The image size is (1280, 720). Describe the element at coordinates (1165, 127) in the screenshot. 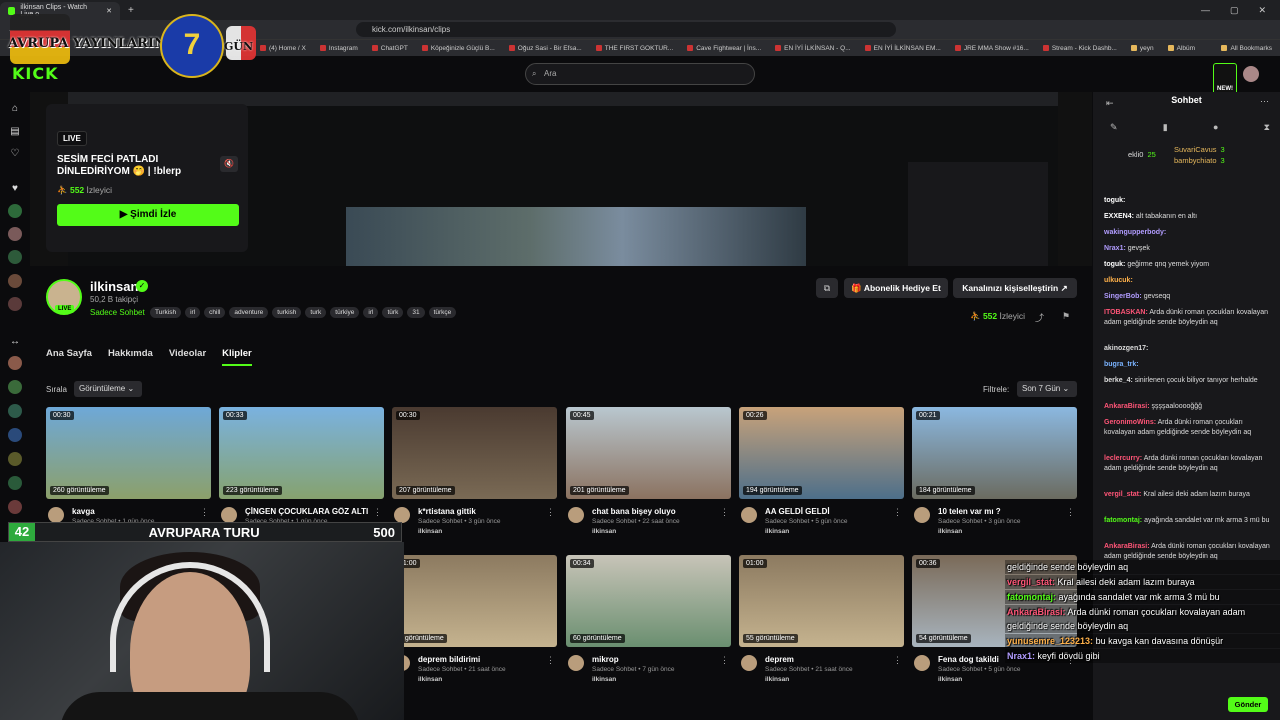

I see `trash-icon: ▮` at that location.